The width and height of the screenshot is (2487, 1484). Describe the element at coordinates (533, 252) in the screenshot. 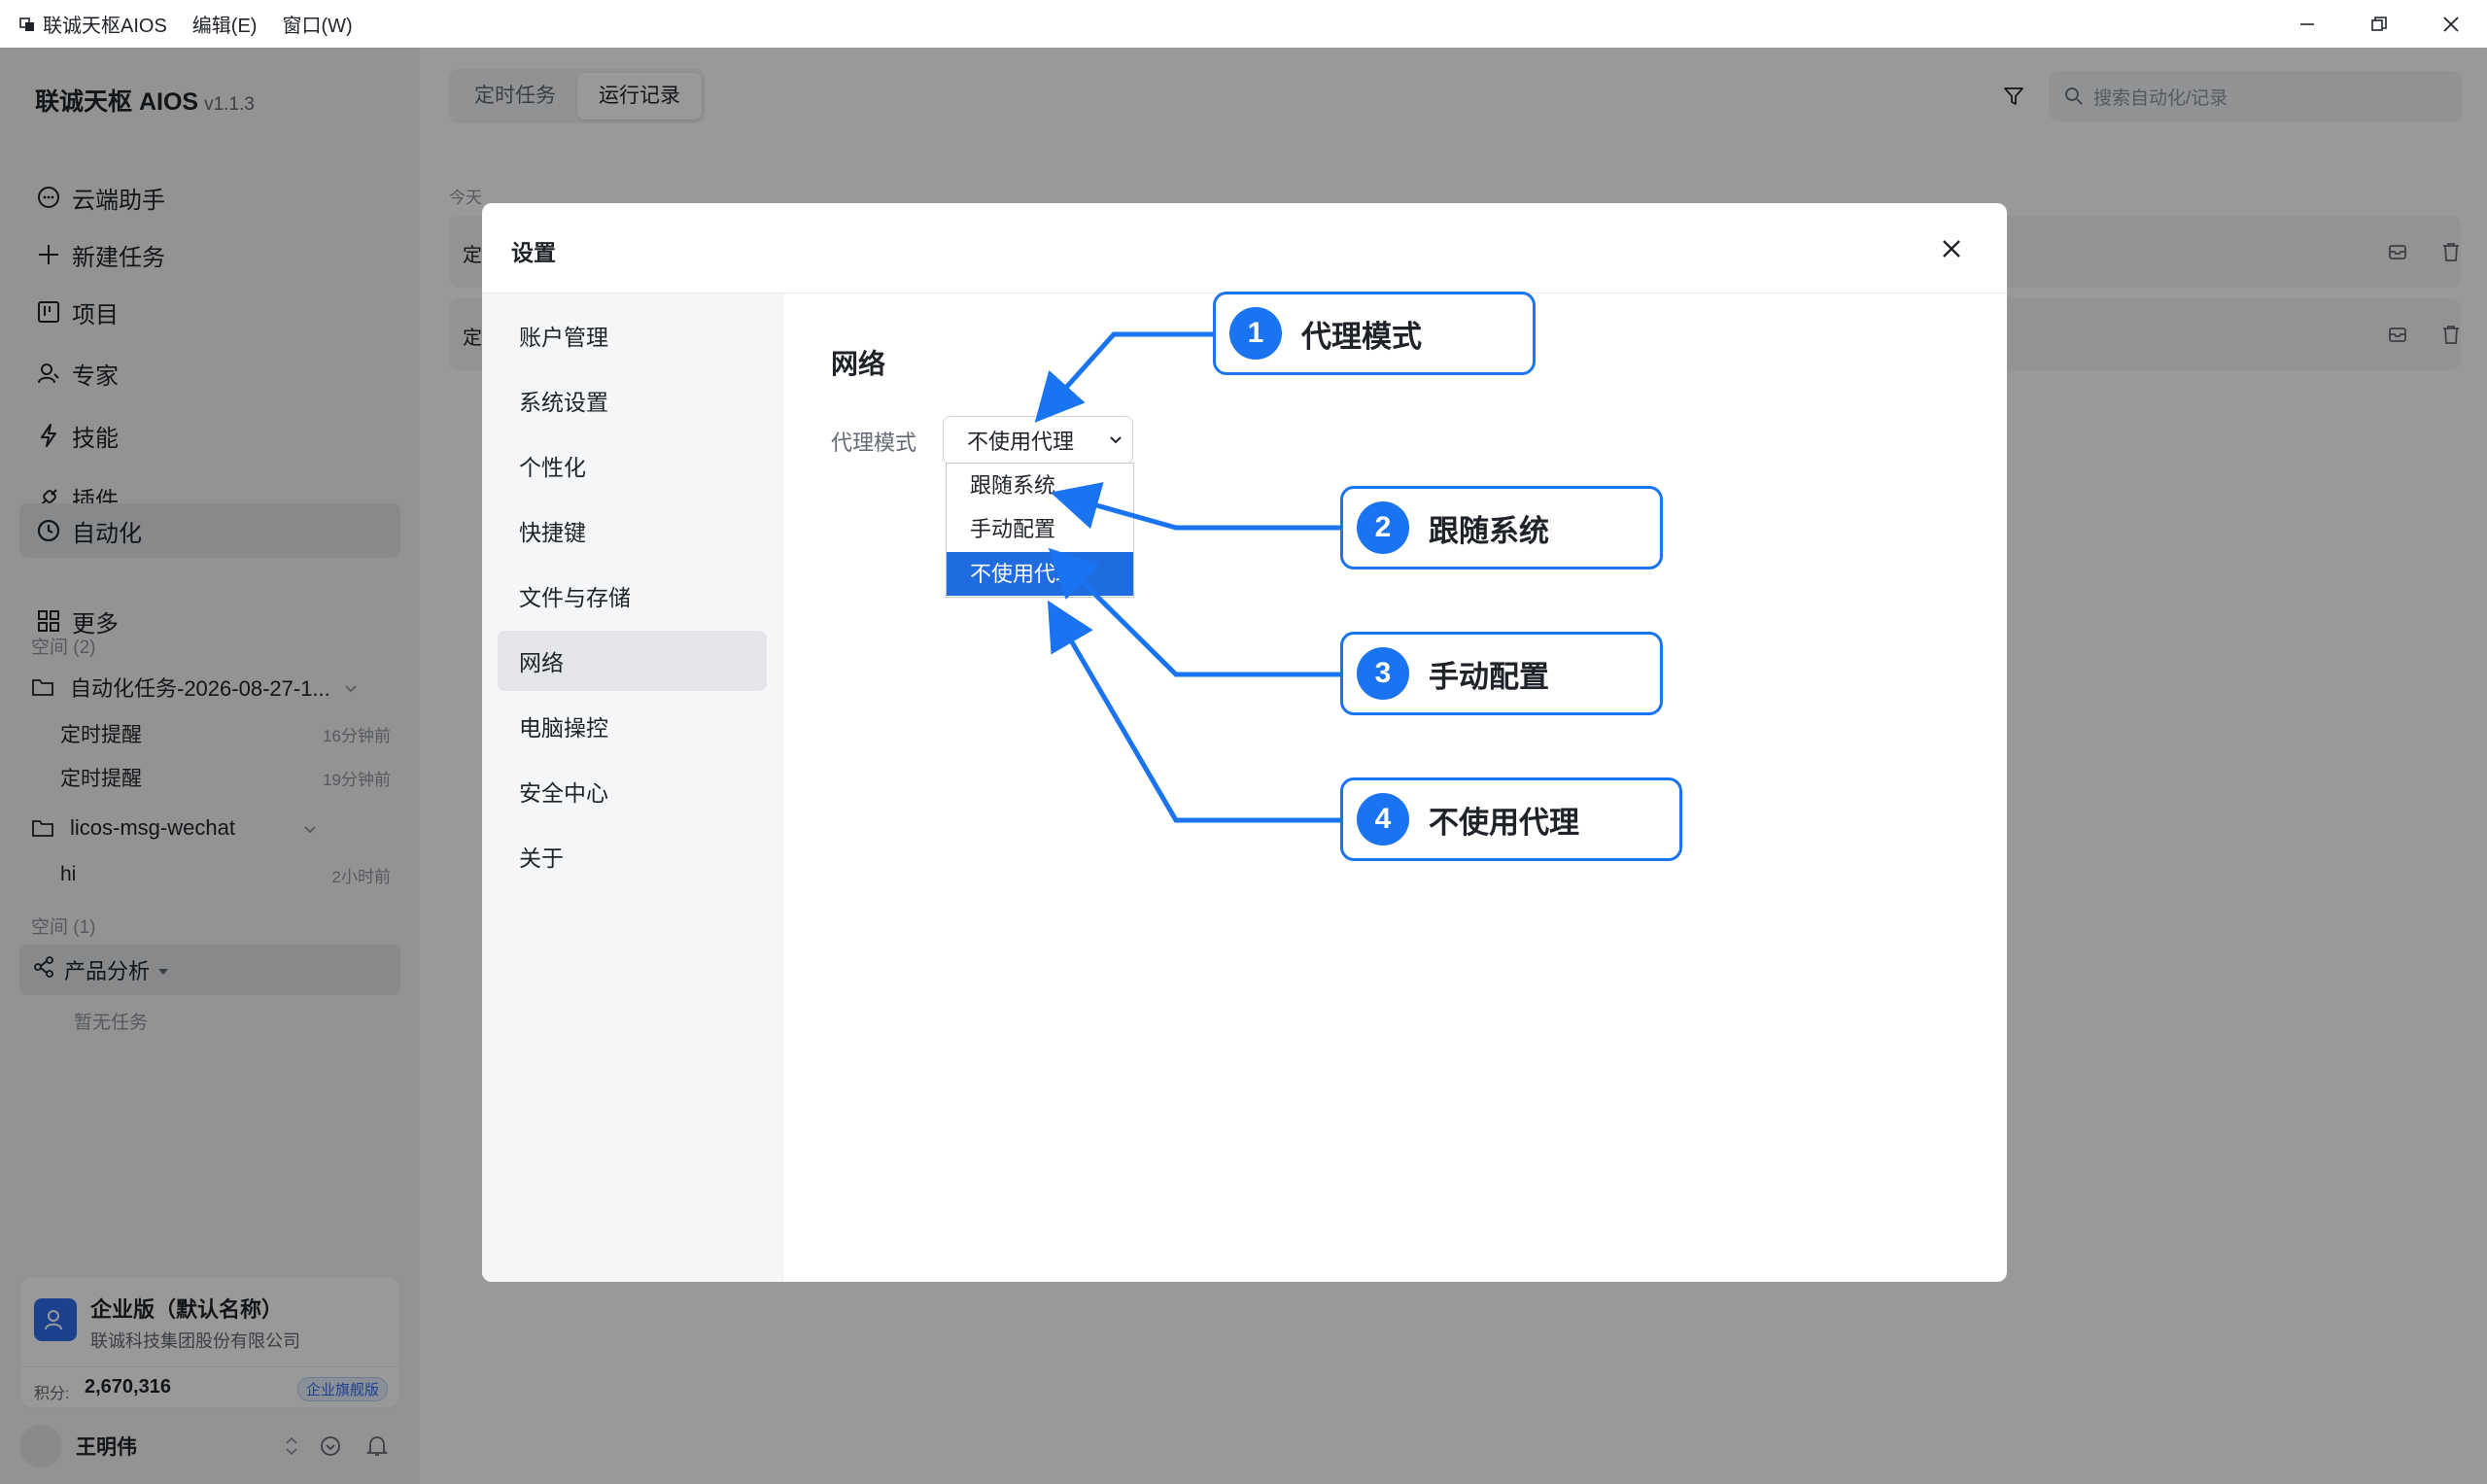

I see `dialog-title: 设置` at that location.